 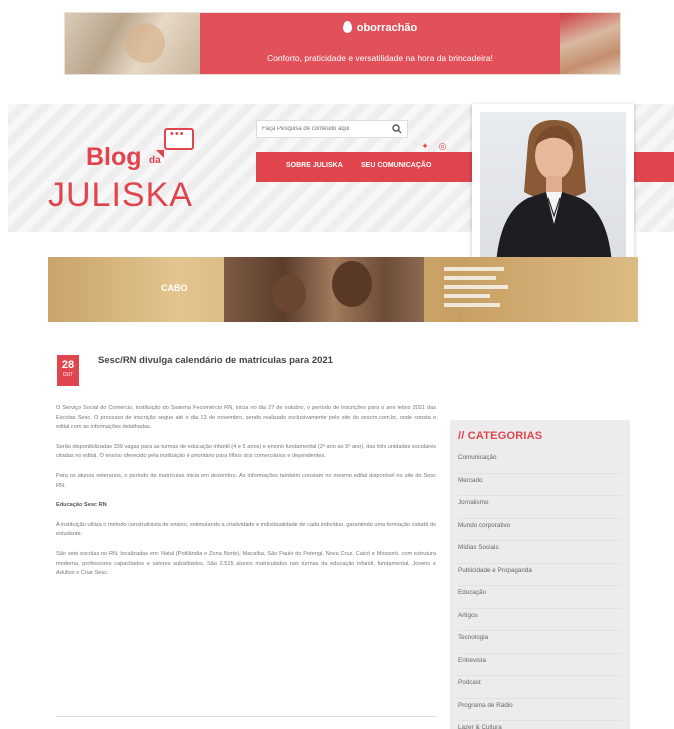 I want to click on categories-title: // CATEGORIAS, so click(x=500, y=436).